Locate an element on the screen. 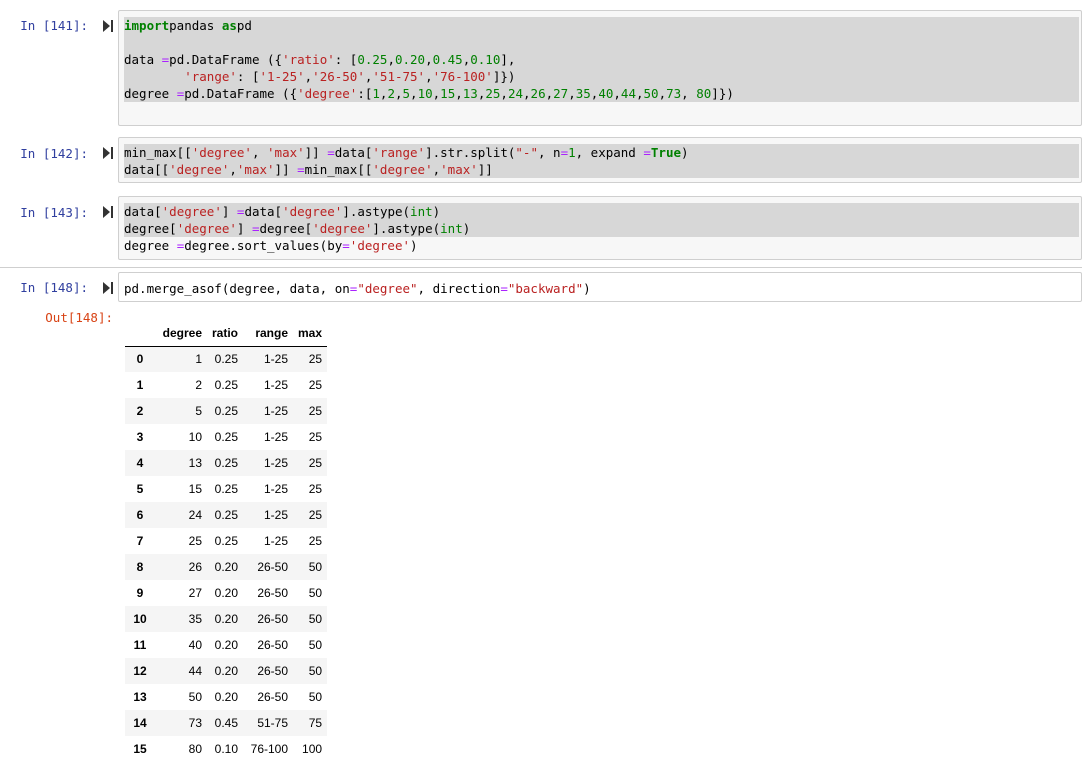 This screenshot has height=773, width=1082. code-token: 5 is located at coordinates (406, 93).